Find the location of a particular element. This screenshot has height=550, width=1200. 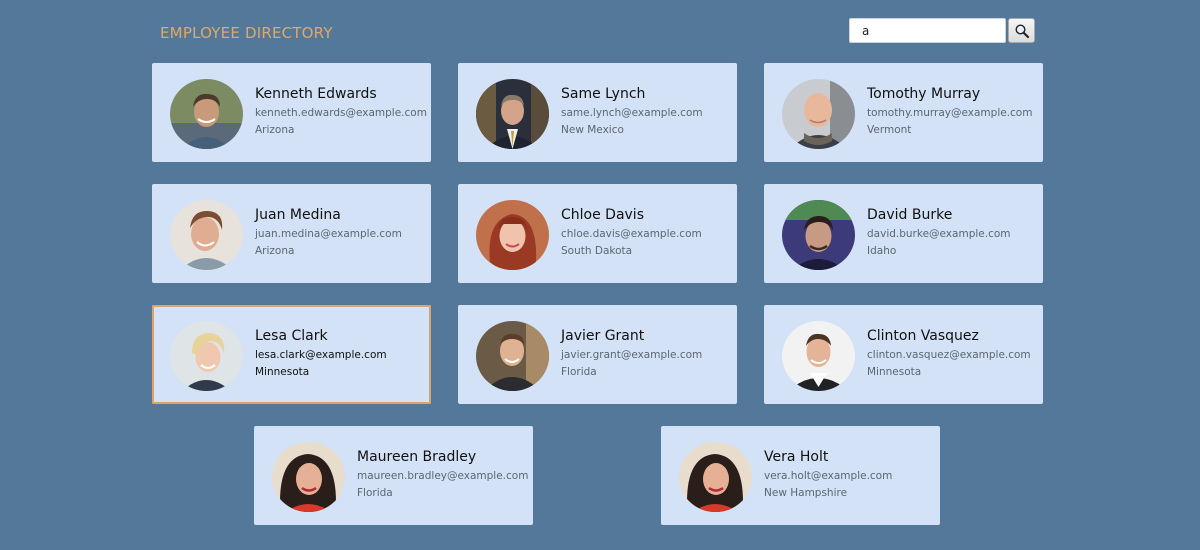

employee-name: Clinton Vasquez is located at coordinates (923, 336).